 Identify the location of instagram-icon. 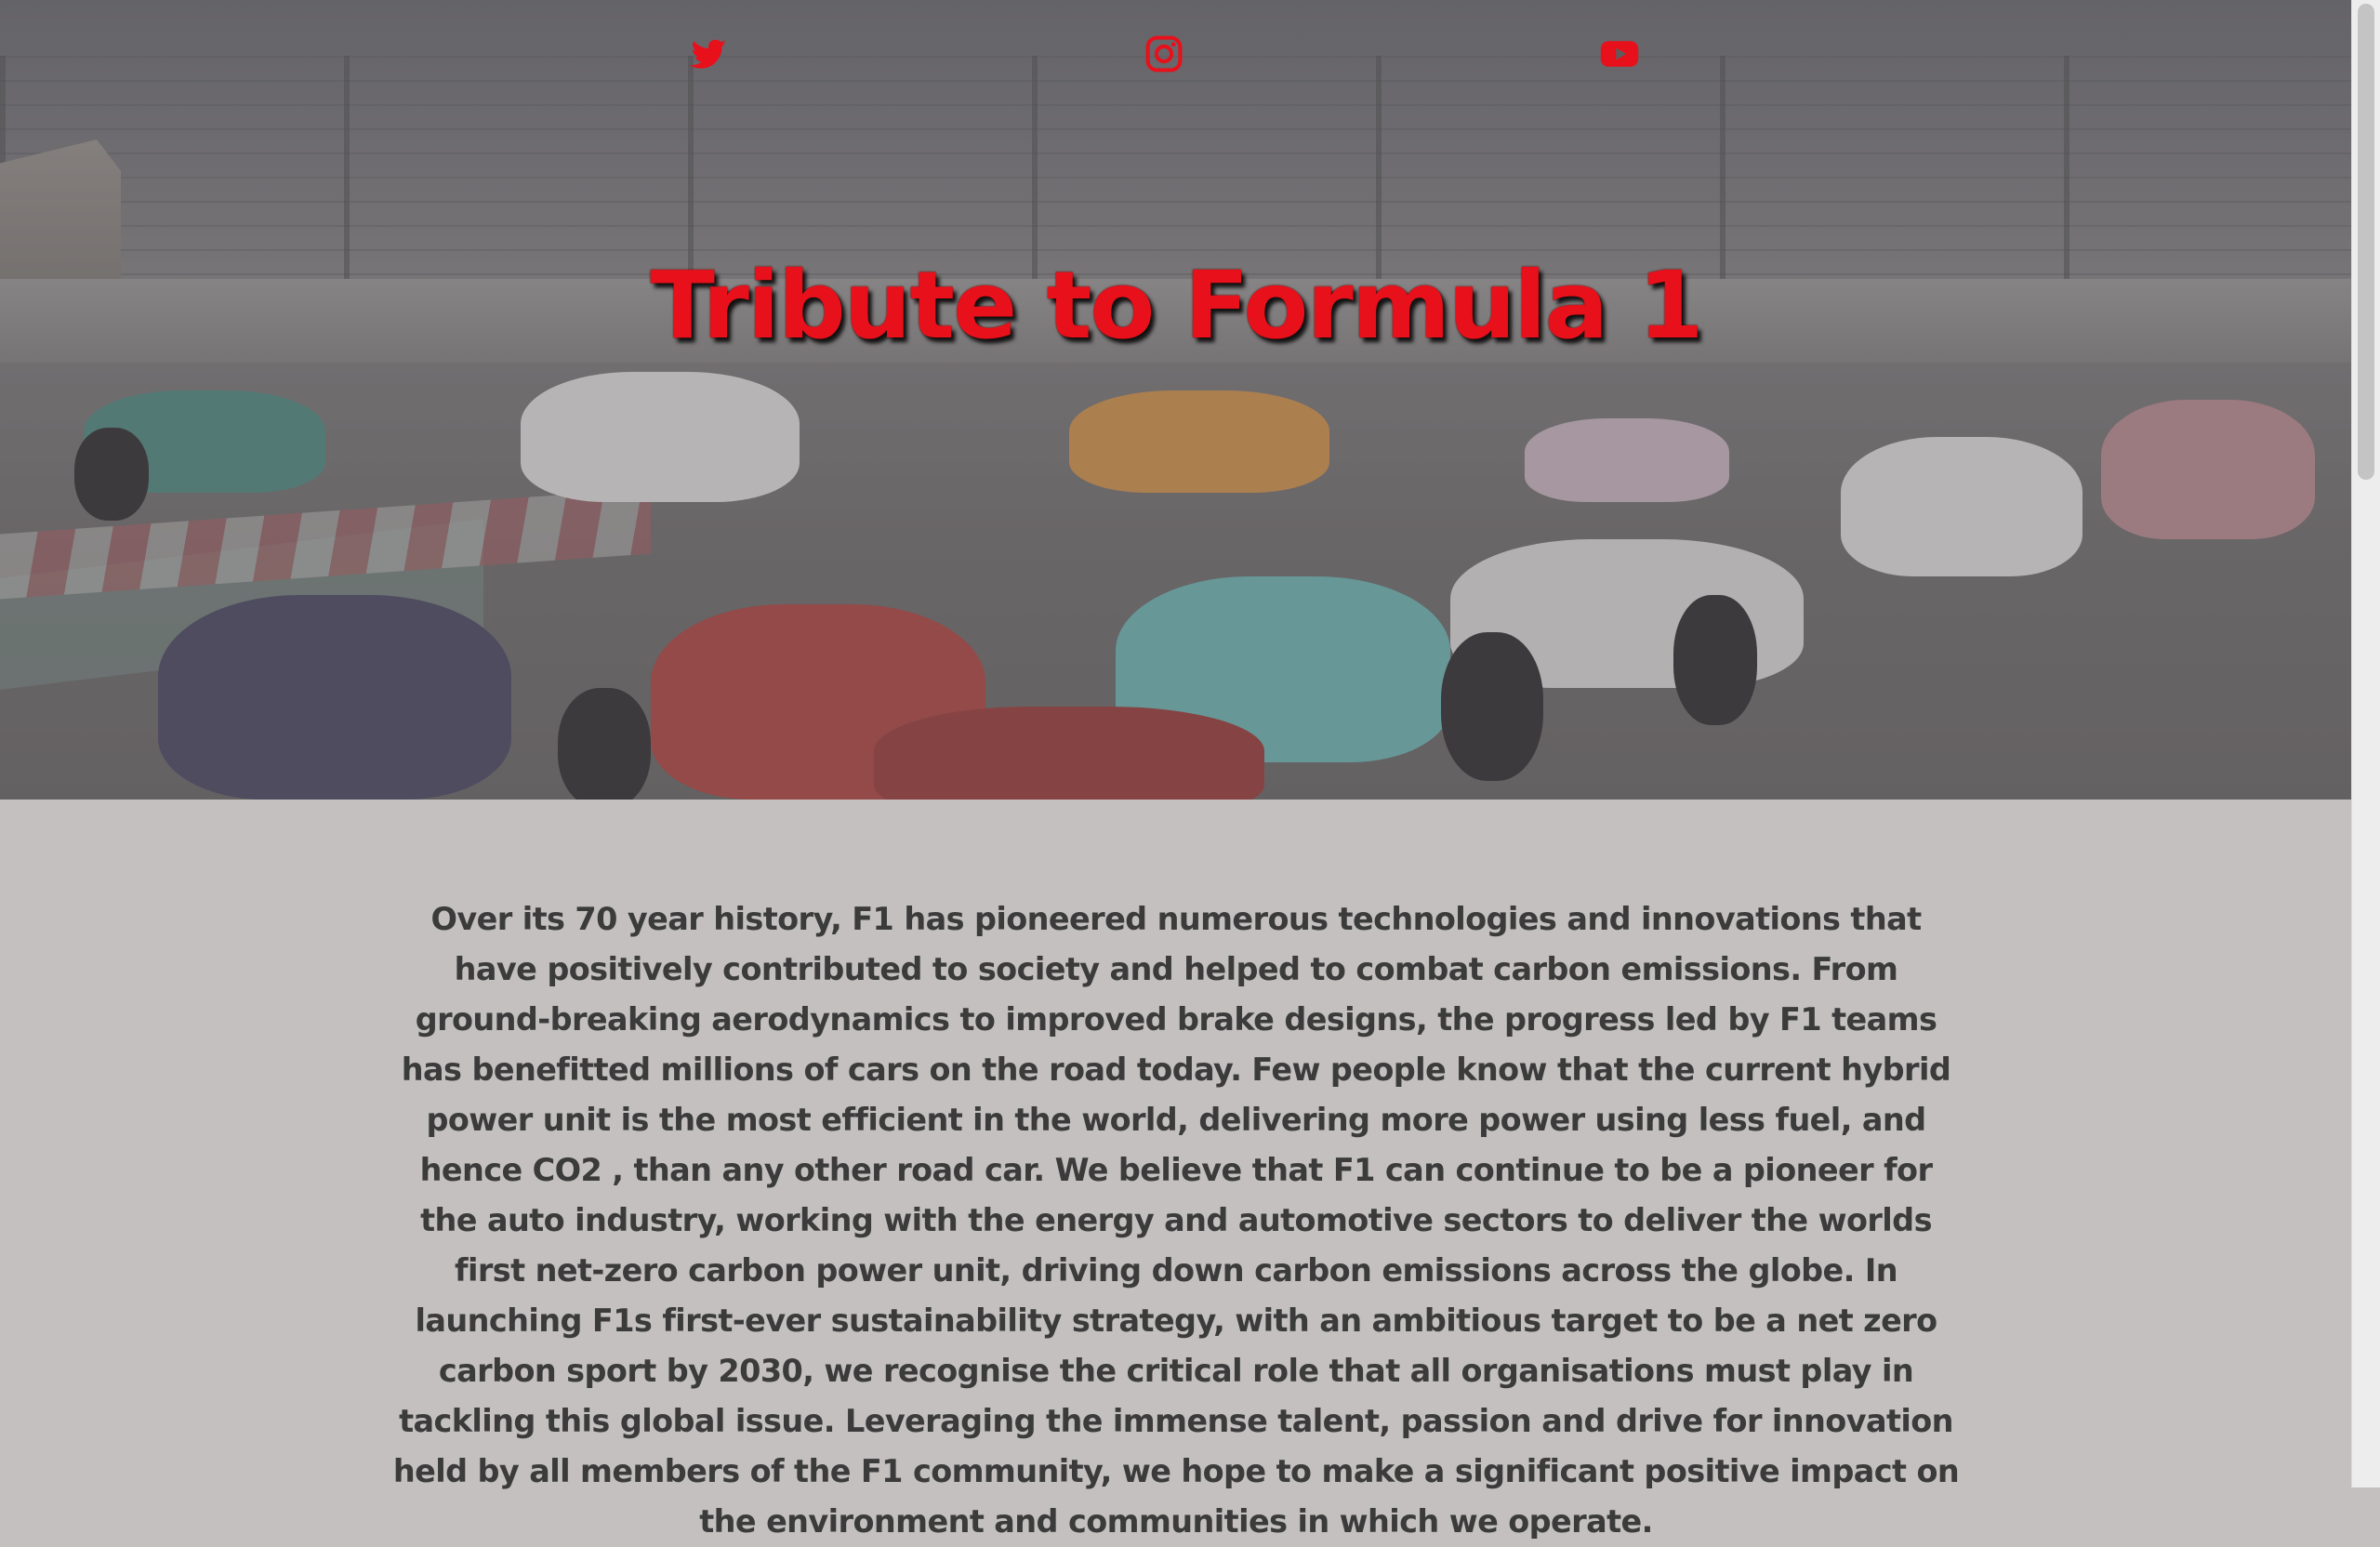
(1164, 53).